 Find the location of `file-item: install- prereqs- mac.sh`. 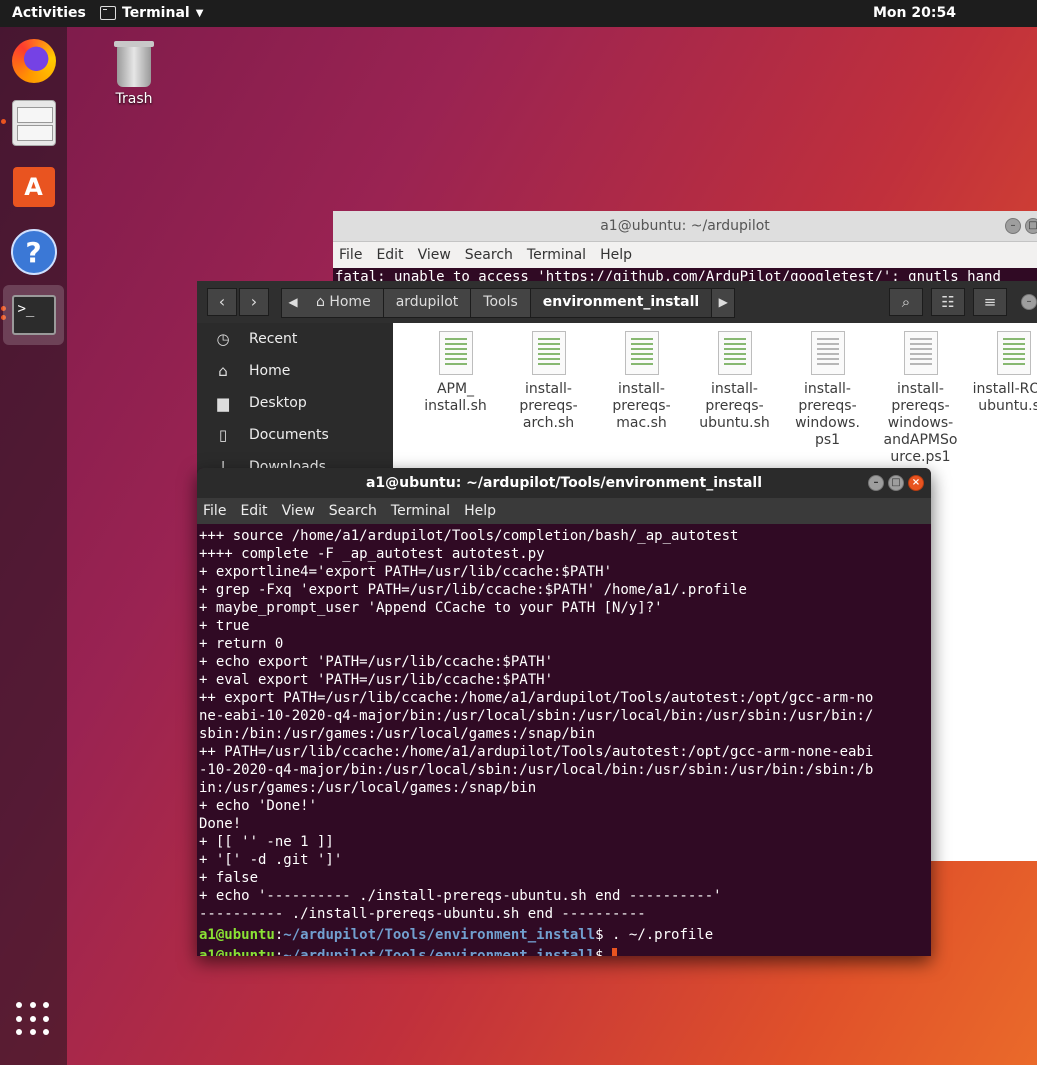

file-item: install- prereqs- mac.sh is located at coordinates (641, 398).